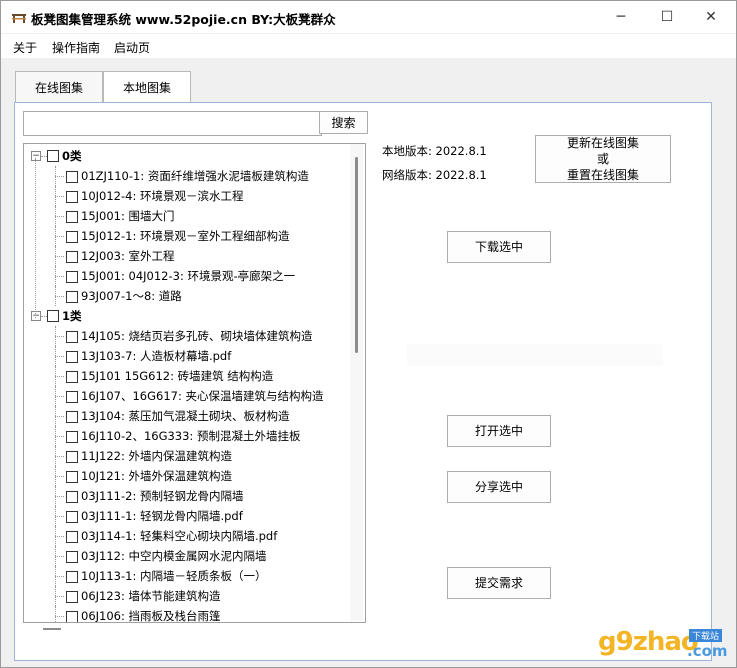  I want to click on tree-item-label: 11J122: 外墙内保温建筑构造, so click(157, 456).